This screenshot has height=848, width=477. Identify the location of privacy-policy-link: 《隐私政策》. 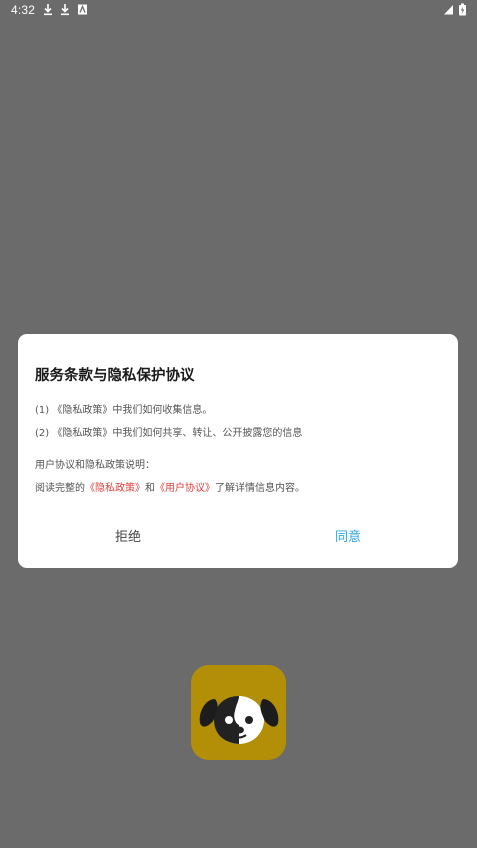
(115, 488).